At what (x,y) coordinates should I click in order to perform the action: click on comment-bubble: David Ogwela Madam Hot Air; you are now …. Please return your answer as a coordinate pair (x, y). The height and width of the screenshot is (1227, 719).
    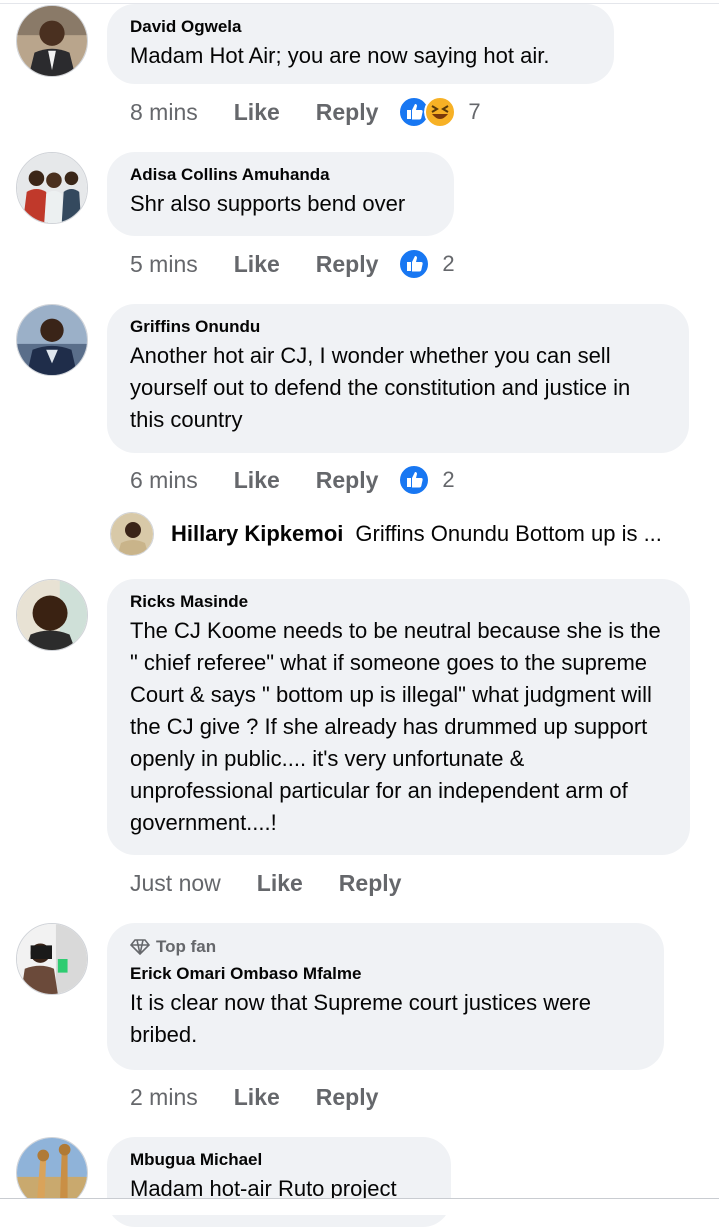
    Looking at the image, I should click on (360, 44).